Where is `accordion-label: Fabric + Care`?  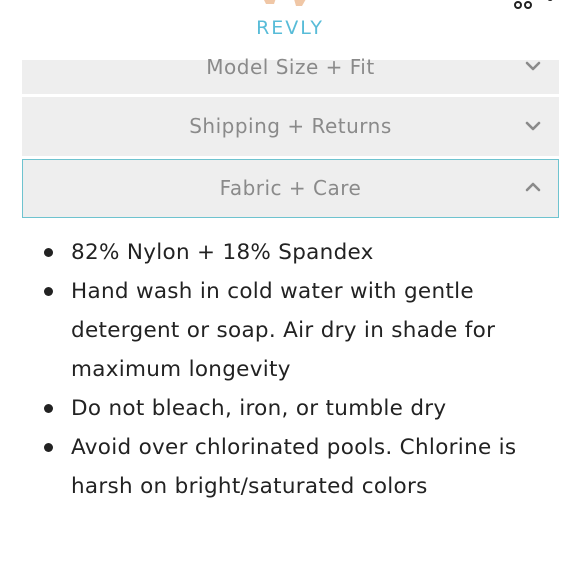 accordion-label: Fabric + Care is located at coordinates (290, 188).